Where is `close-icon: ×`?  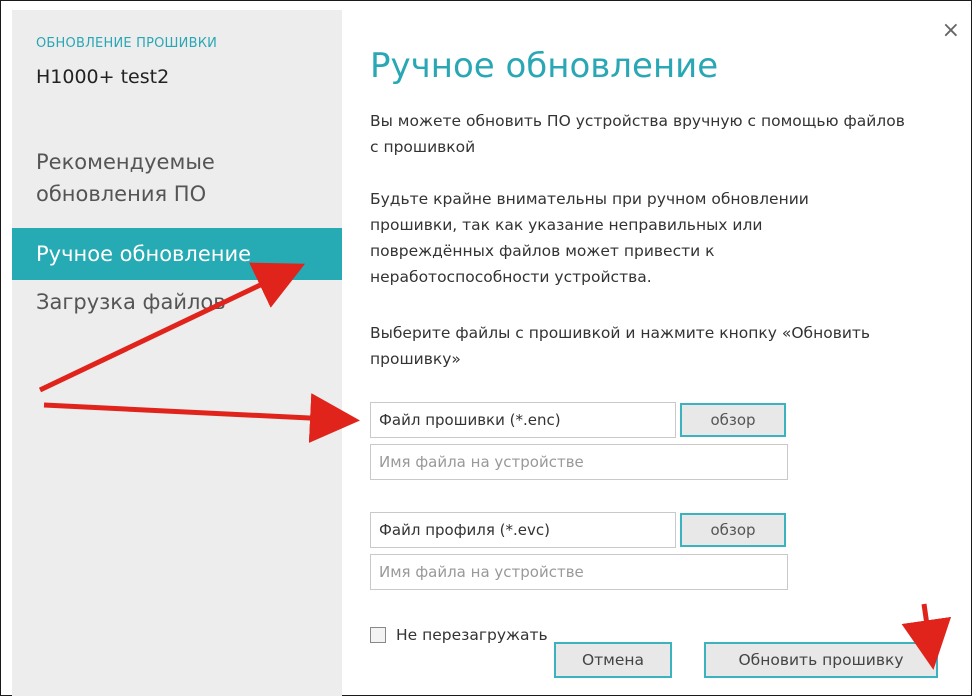 close-icon: × is located at coordinates (951, 30).